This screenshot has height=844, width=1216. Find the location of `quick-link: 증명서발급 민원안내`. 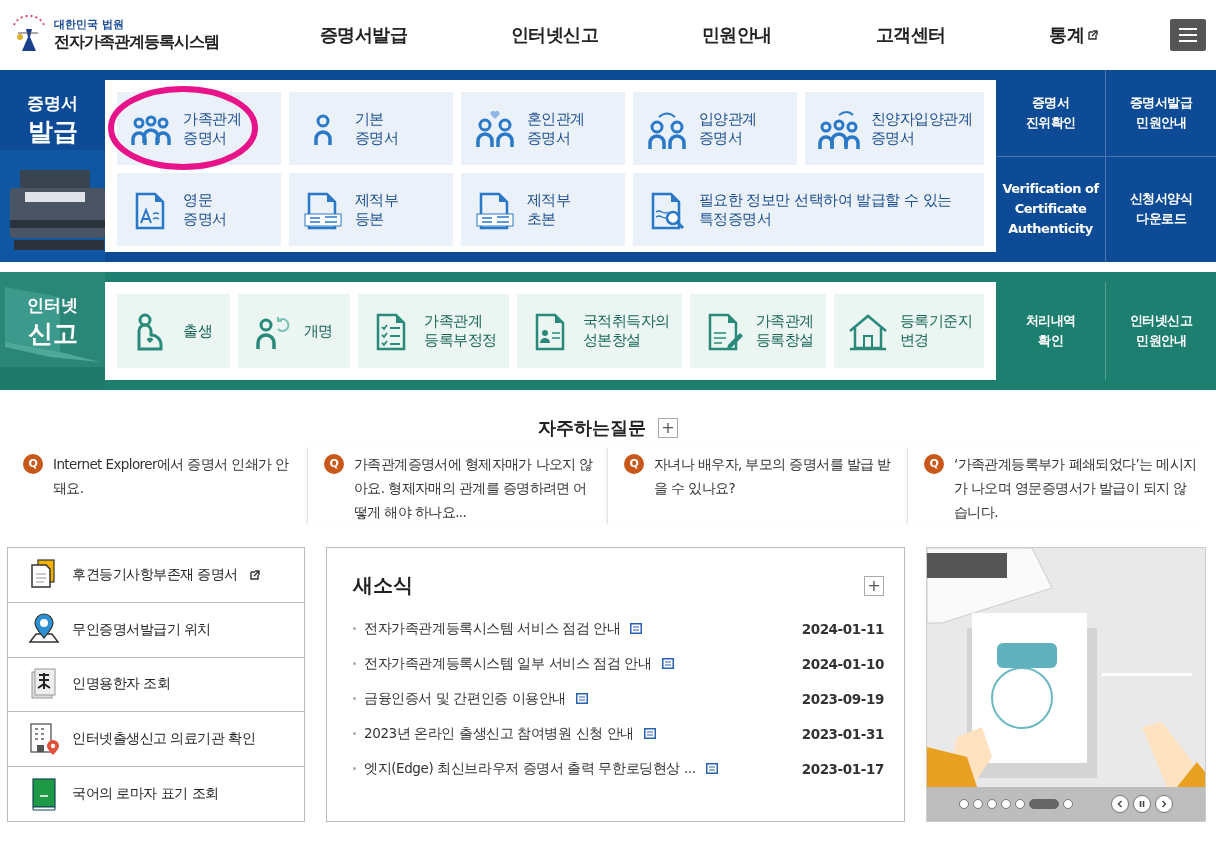

quick-link: 증명서발급 민원안내 is located at coordinates (1161, 113).